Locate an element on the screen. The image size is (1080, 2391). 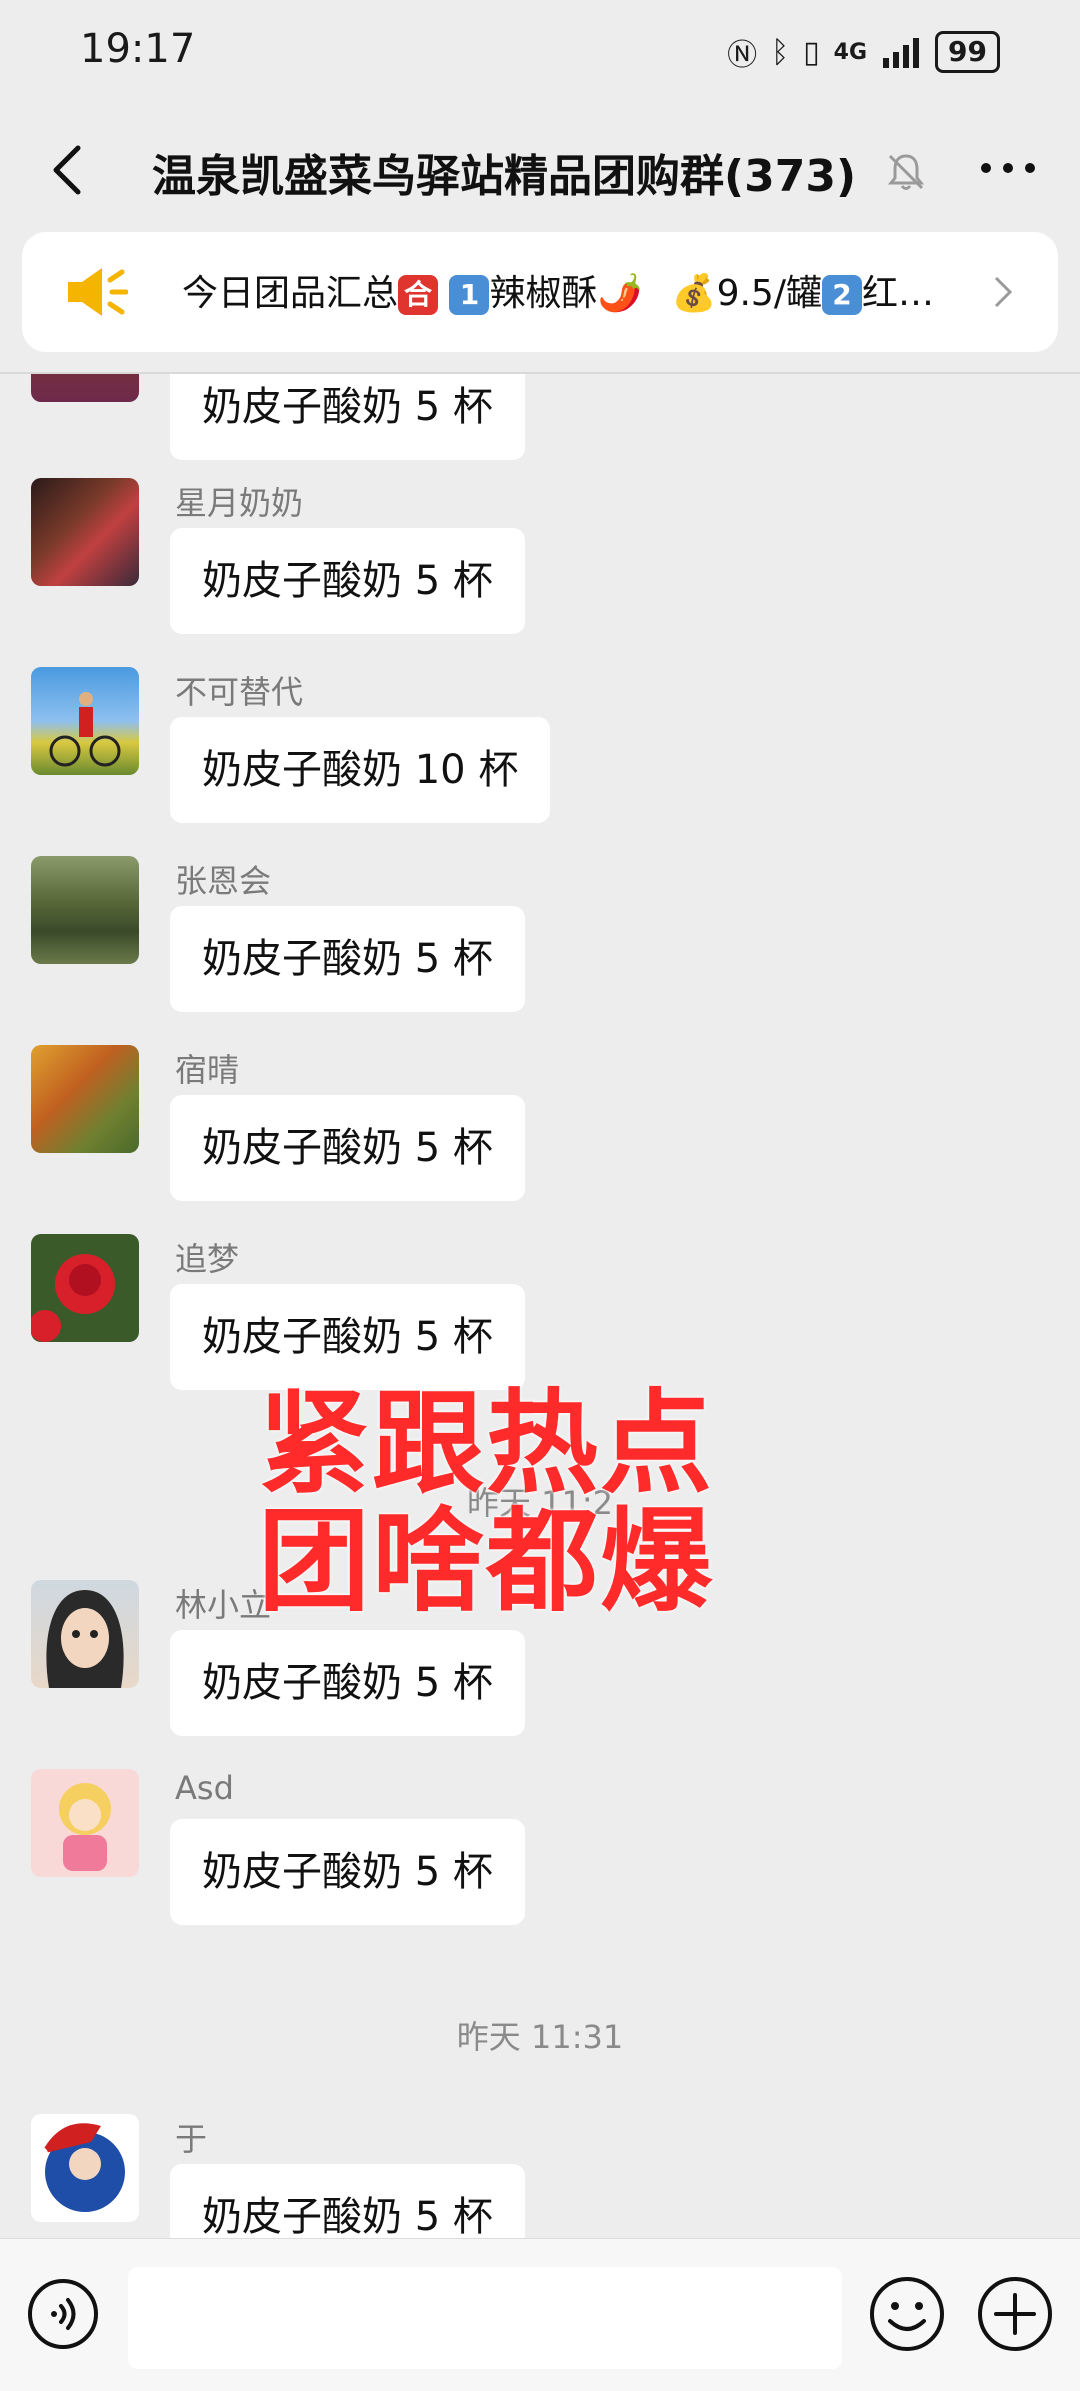
message-input is located at coordinates (485, 2318).